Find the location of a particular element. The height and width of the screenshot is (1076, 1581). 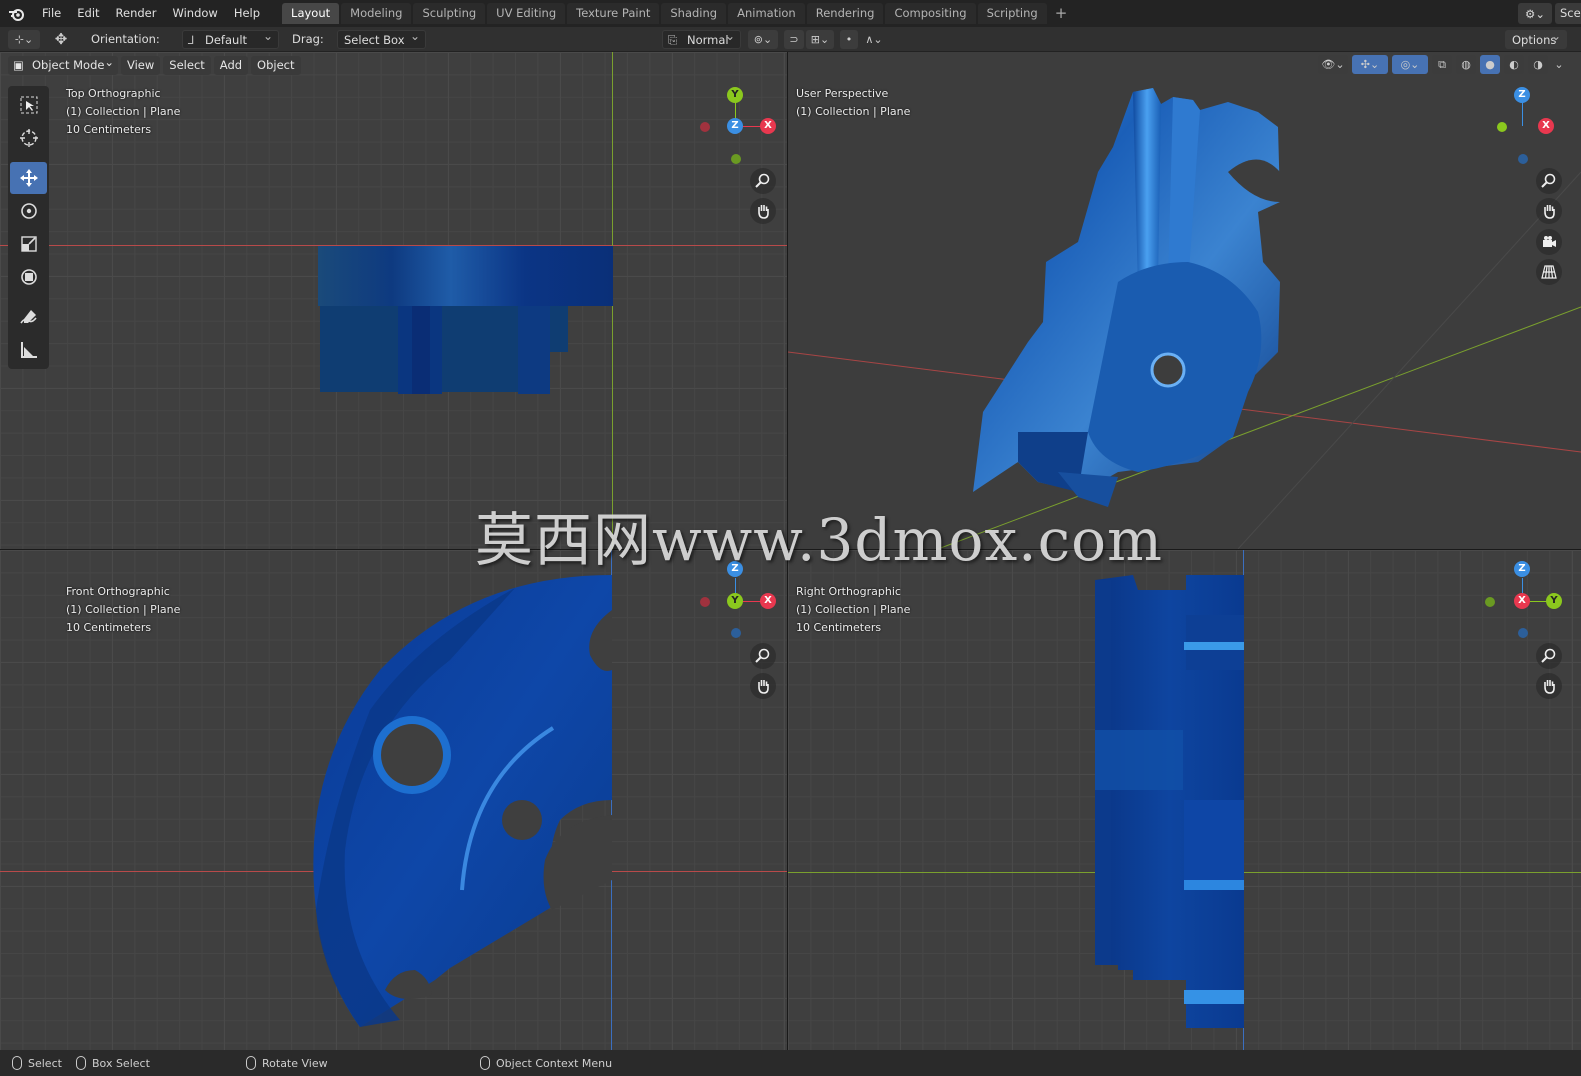

annotate-tool-icon is located at coordinates (28, 317).